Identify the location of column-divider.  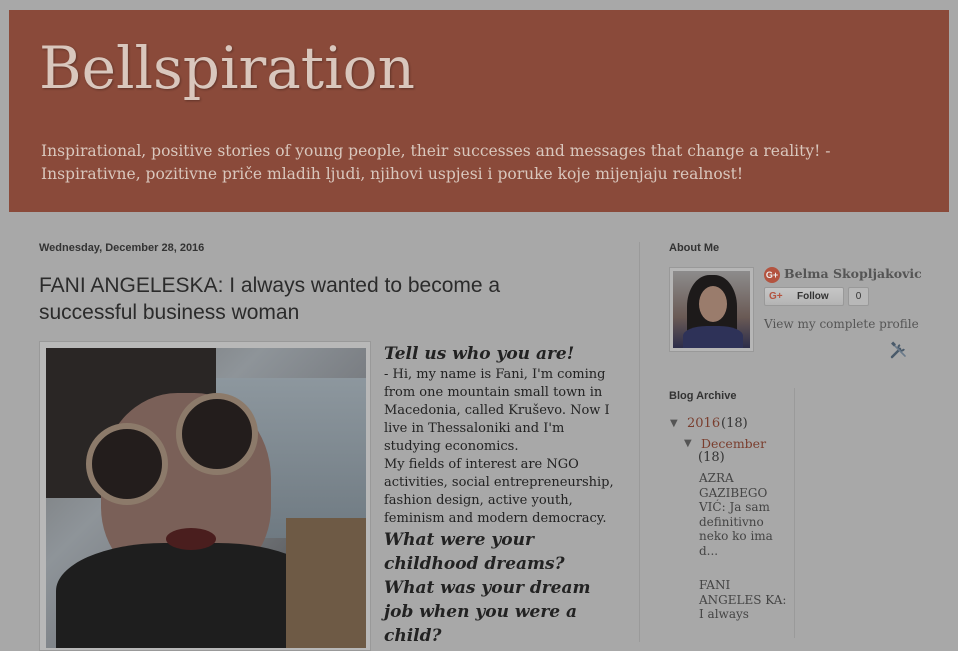
(639, 442).